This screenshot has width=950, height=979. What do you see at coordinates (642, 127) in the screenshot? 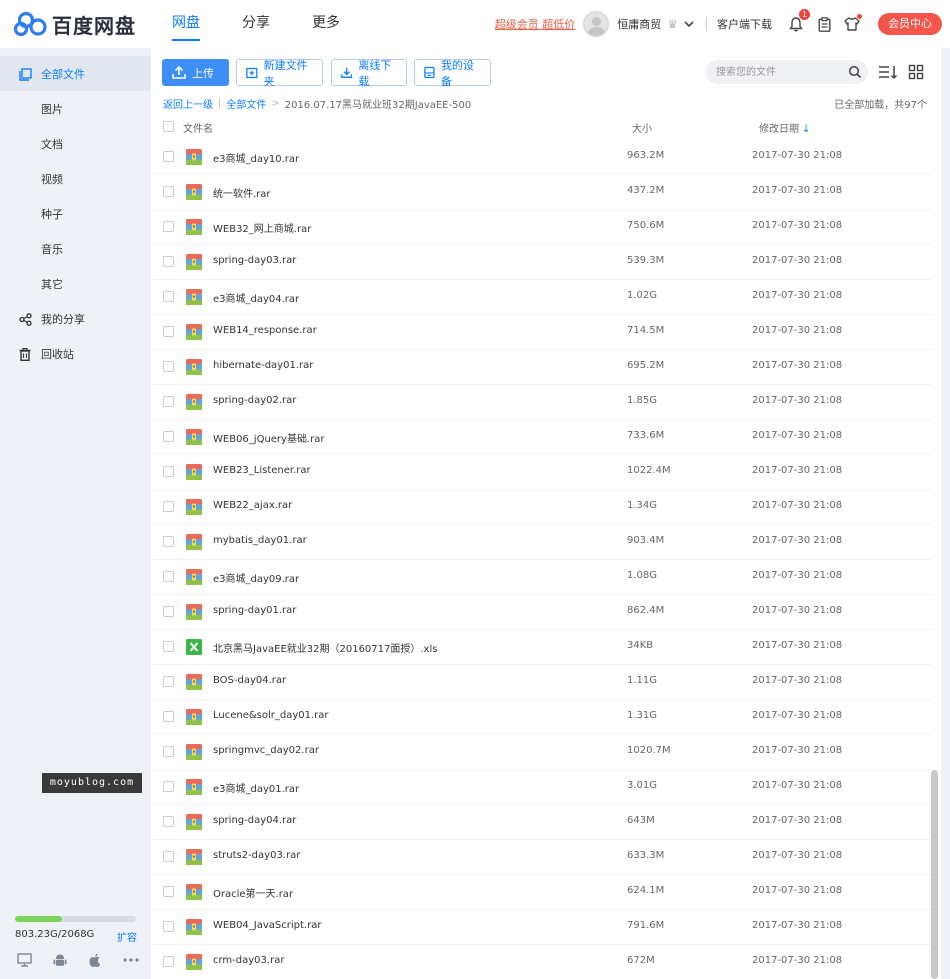
I see `column-header-size: 大小` at bounding box center [642, 127].